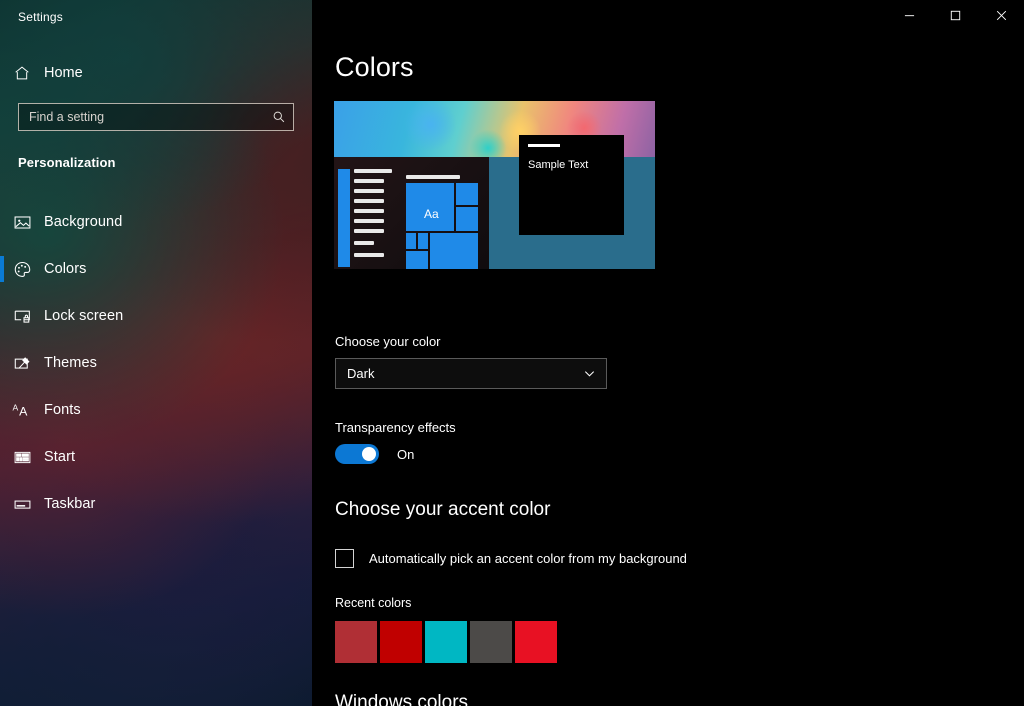 Image resolution: width=1024 pixels, height=706 pixels. What do you see at coordinates (344, 558) in the screenshot?
I see `auto-accent-checkbox` at bounding box center [344, 558].